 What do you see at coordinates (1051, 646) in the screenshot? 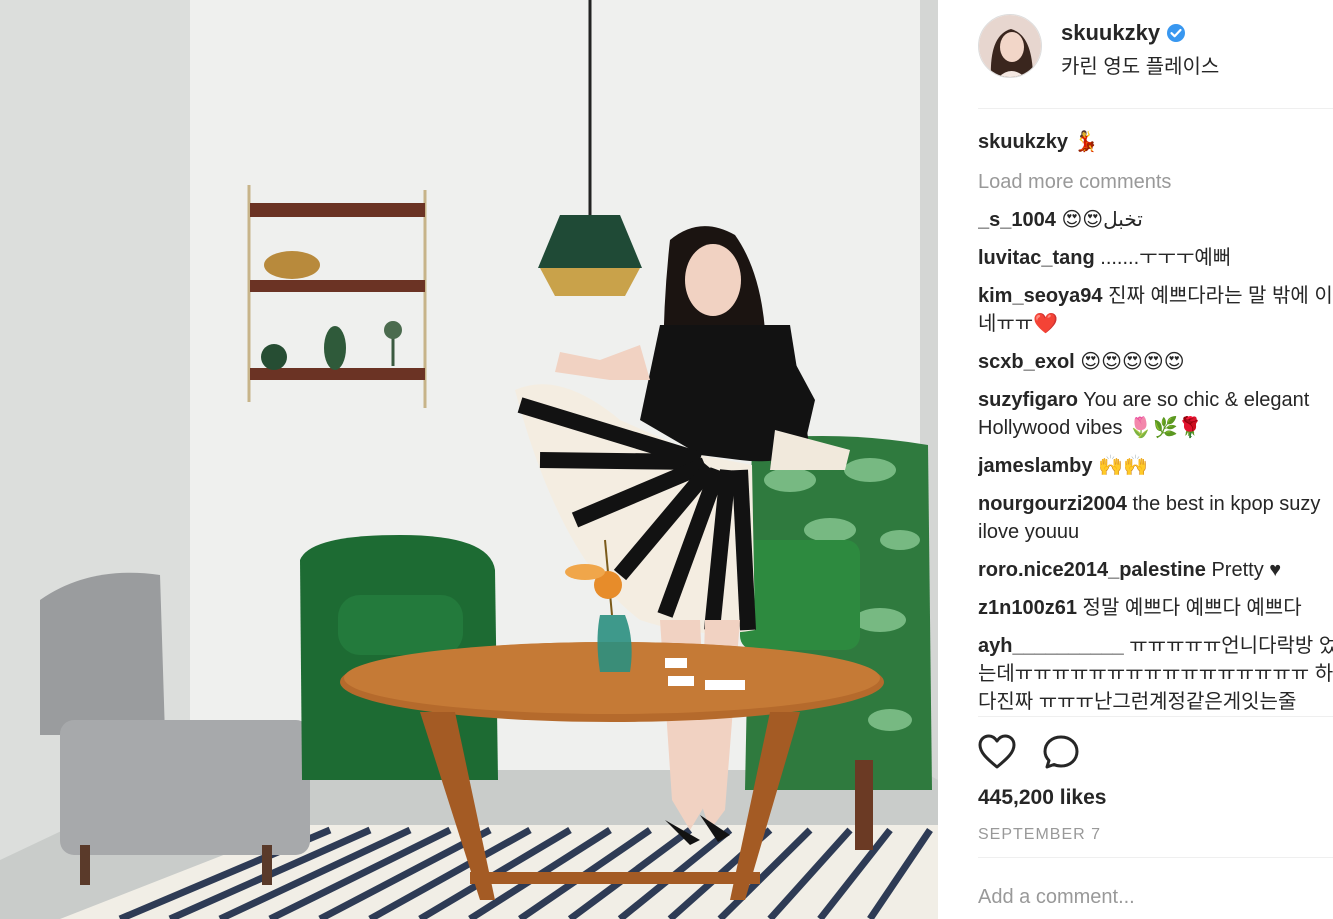
I see `comment-username: ayh__________` at bounding box center [1051, 646].